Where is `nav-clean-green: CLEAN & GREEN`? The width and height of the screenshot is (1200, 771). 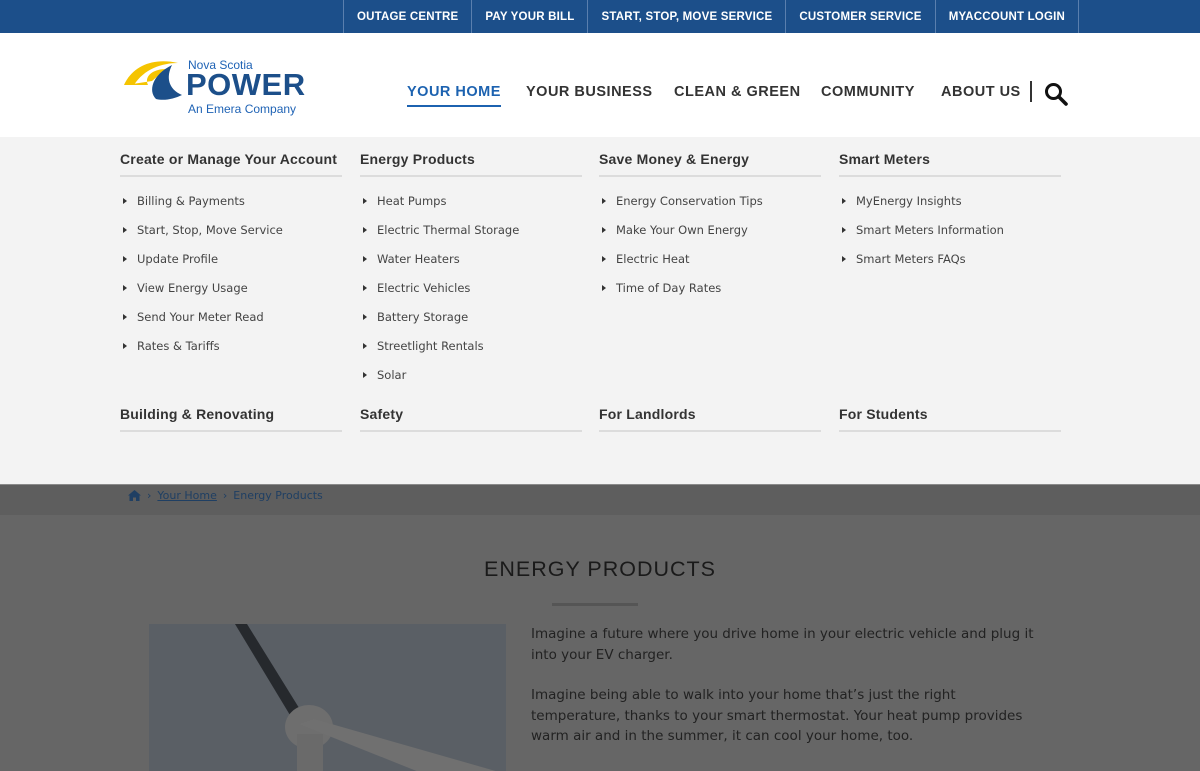 nav-clean-green: CLEAN & GREEN is located at coordinates (737, 92).